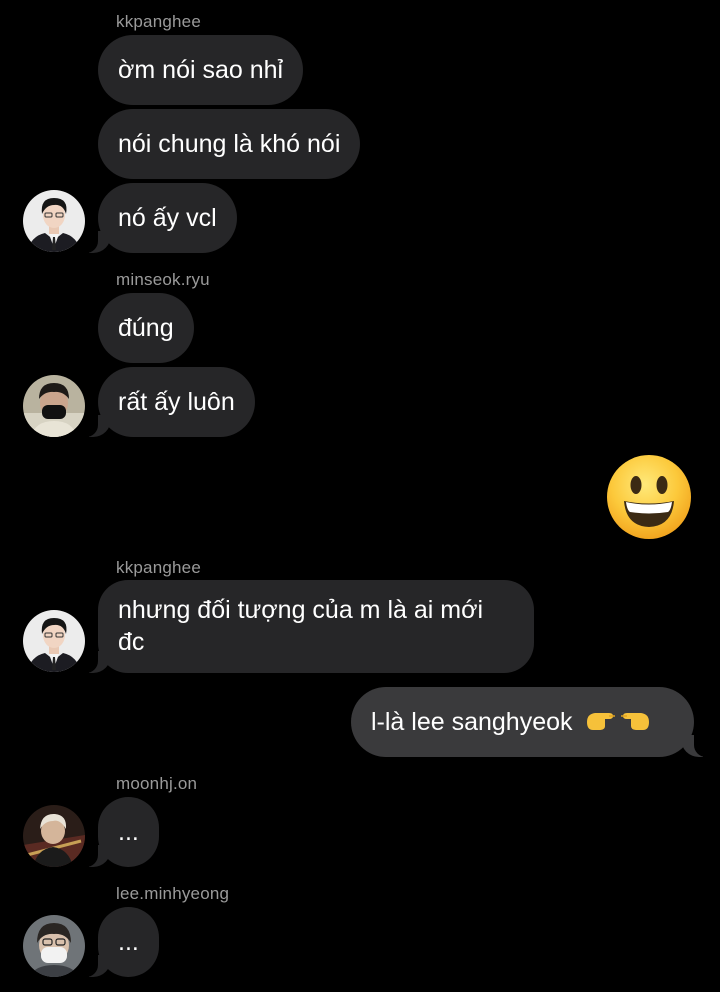 The image size is (720, 992). What do you see at coordinates (308, 626) in the screenshot?
I see `message-bubble: nhưng đối tượng của m là ai mới đc` at bounding box center [308, 626].